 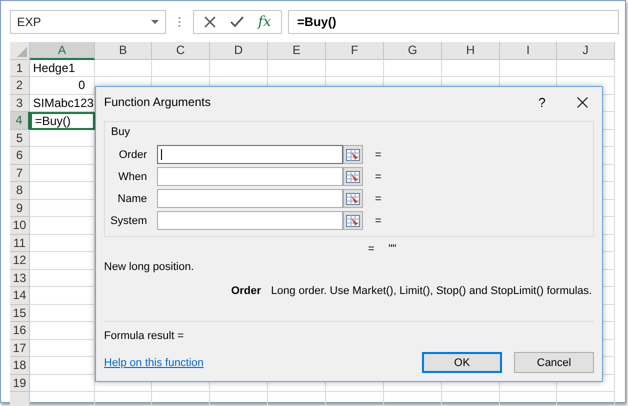 I want to click on column-header: E, so click(x=297, y=51).